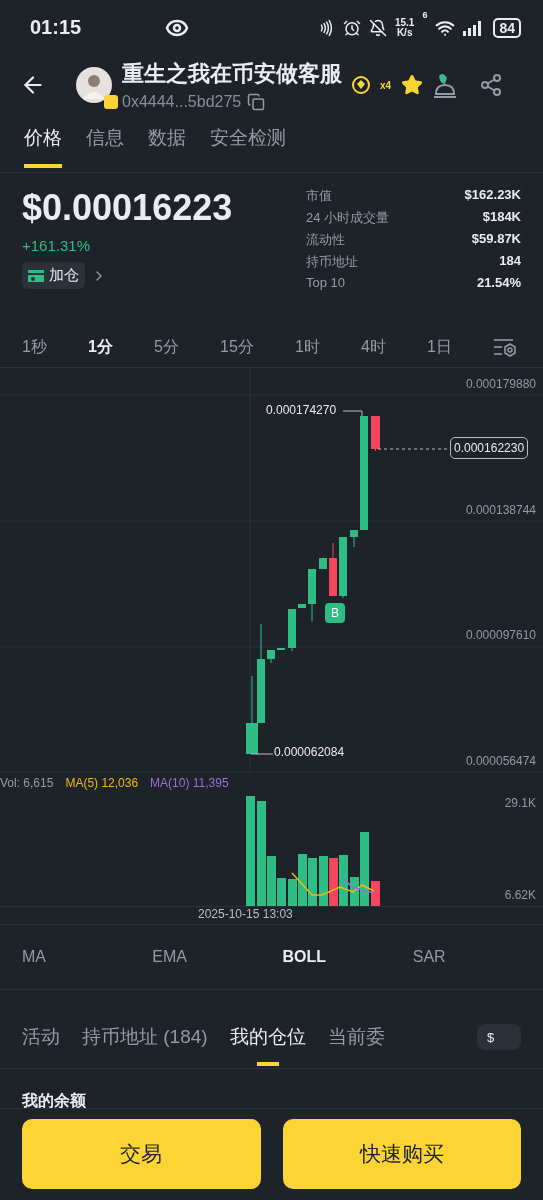 This screenshot has width=543, height=1200. What do you see at coordinates (166, 347) in the screenshot?
I see `interval-tab: 5分` at bounding box center [166, 347].